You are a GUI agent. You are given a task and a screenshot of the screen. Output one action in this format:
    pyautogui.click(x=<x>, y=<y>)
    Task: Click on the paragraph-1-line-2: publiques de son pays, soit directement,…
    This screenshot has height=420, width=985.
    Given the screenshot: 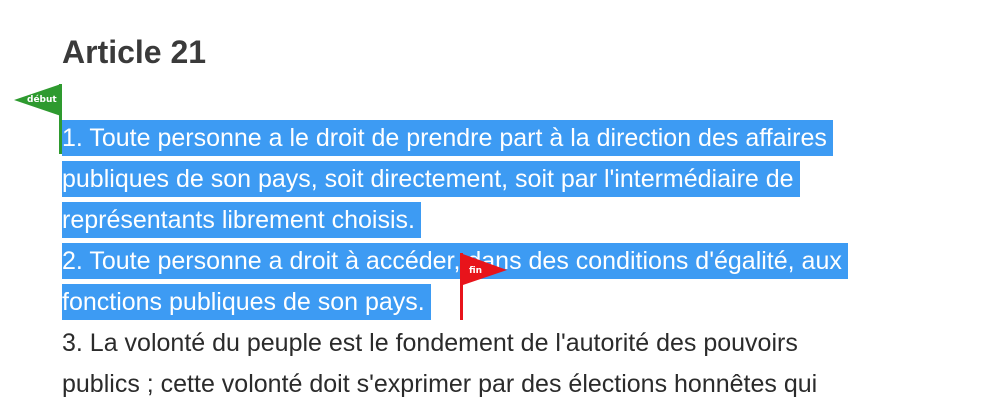 What is the action you would take?
    pyautogui.click(x=497, y=179)
    